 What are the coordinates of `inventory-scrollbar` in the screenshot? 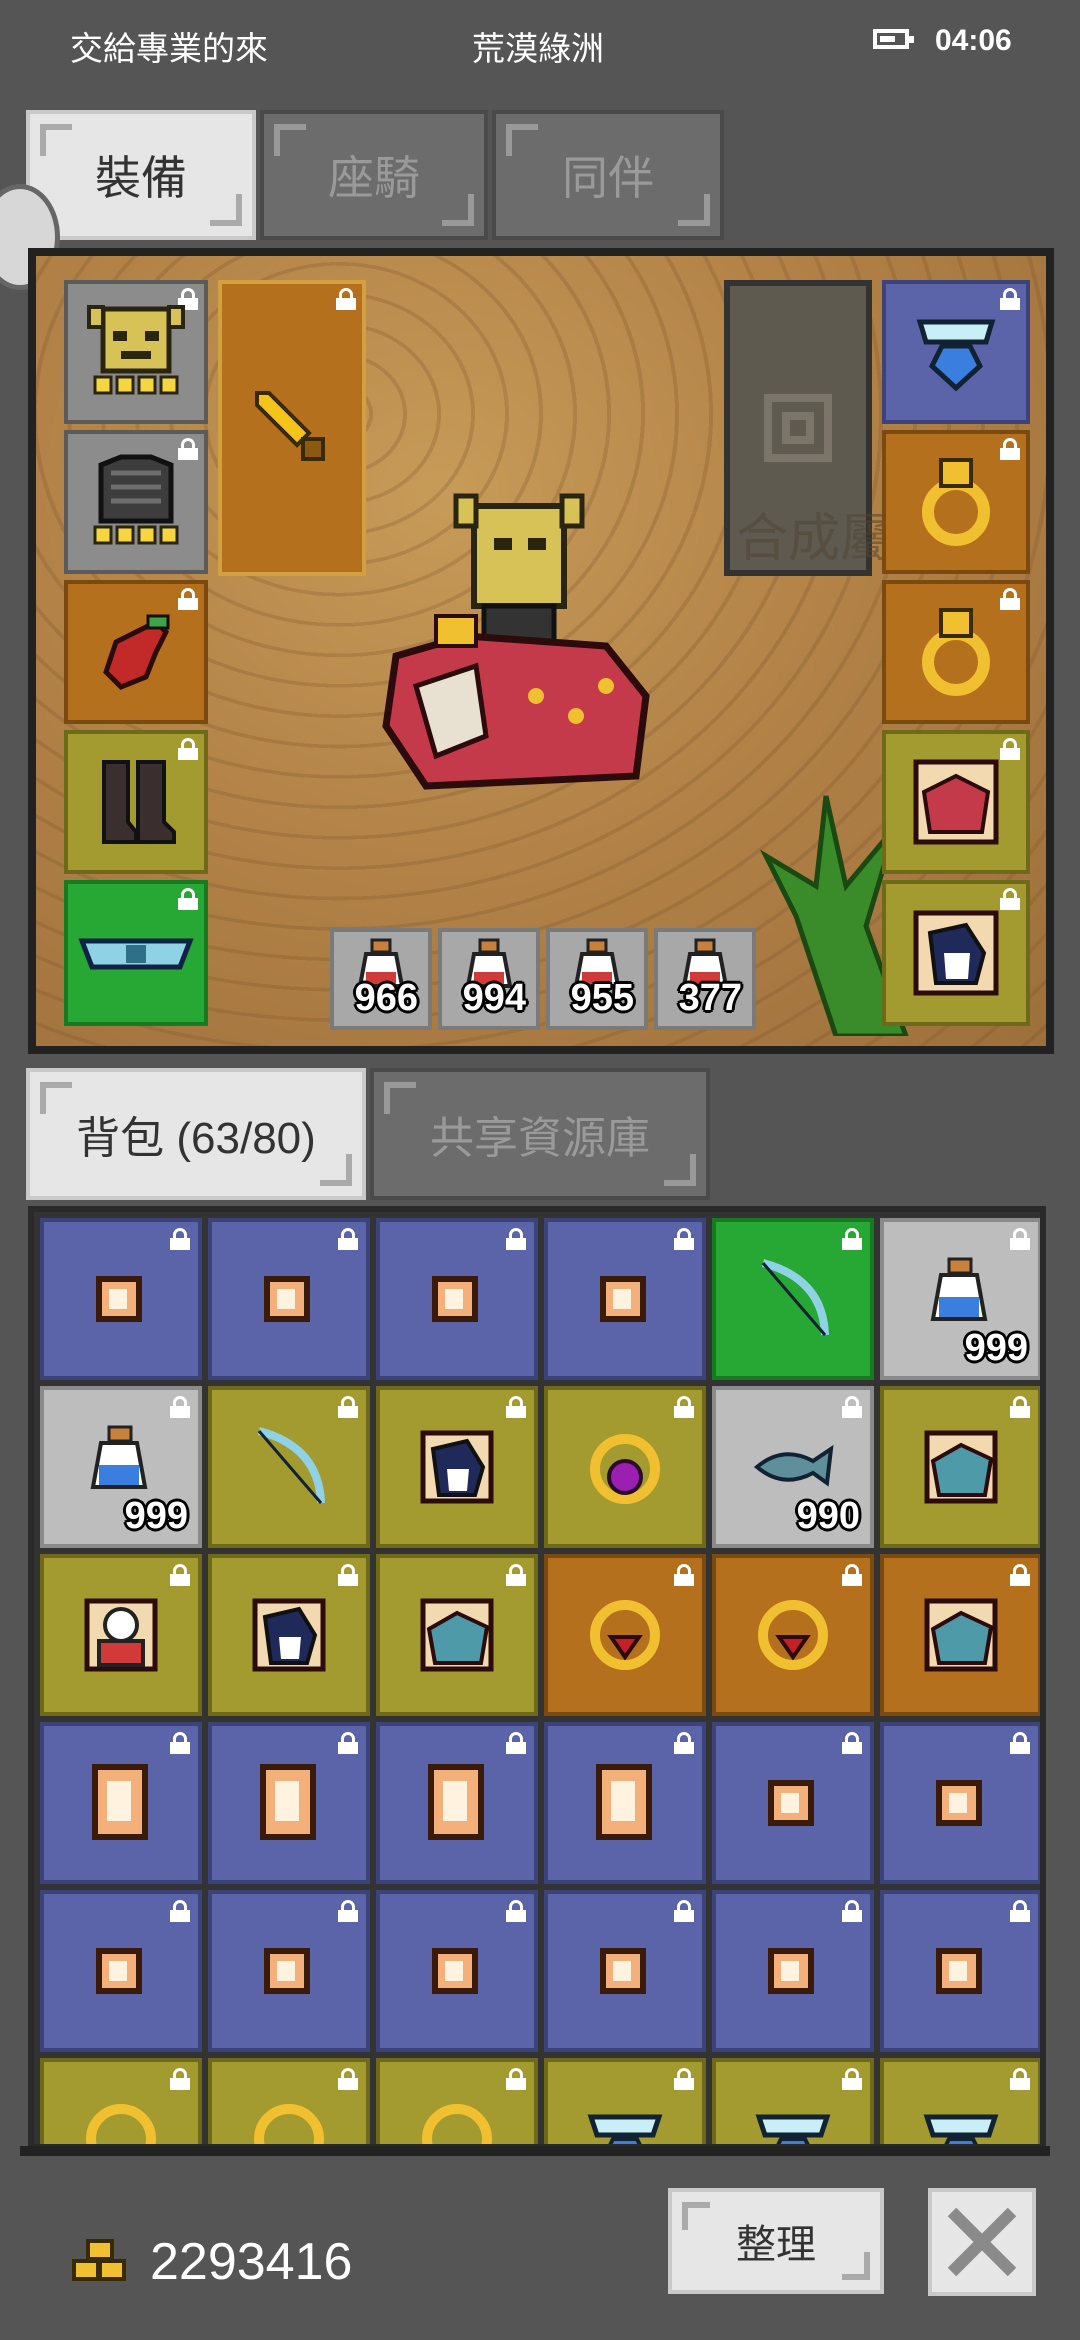 It's located at (535, 2151).